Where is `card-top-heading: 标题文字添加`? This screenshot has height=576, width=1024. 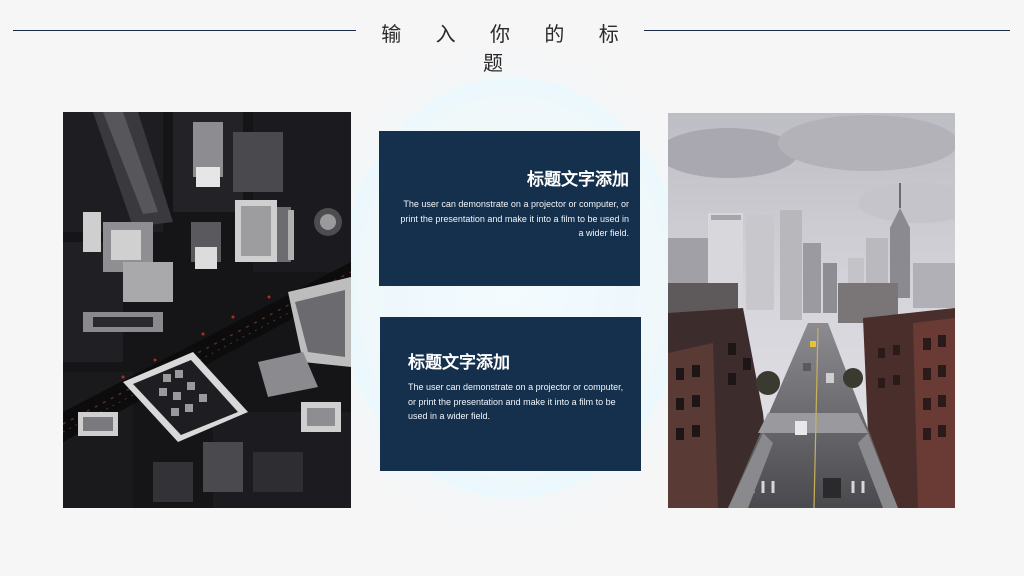
card-top-heading: 标题文字添加 is located at coordinates (578, 180).